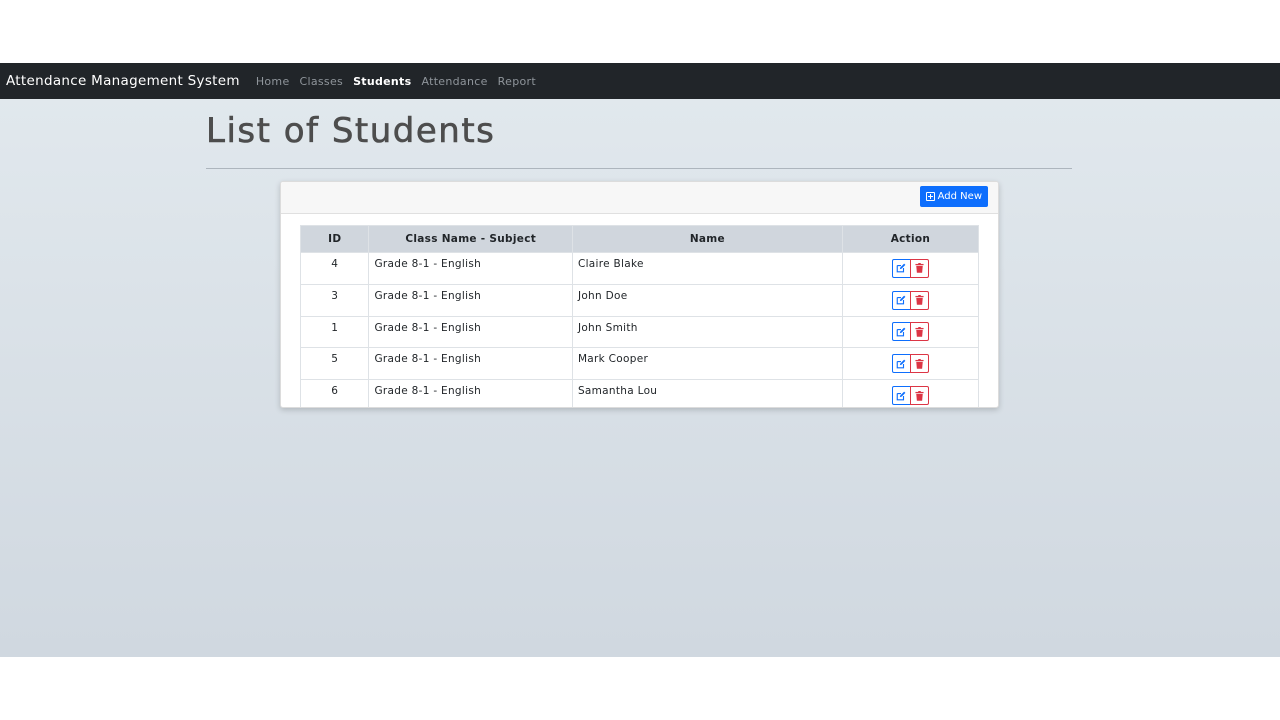 This screenshot has width=1280, height=720. I want to click on title-divider, so click(639, 168).